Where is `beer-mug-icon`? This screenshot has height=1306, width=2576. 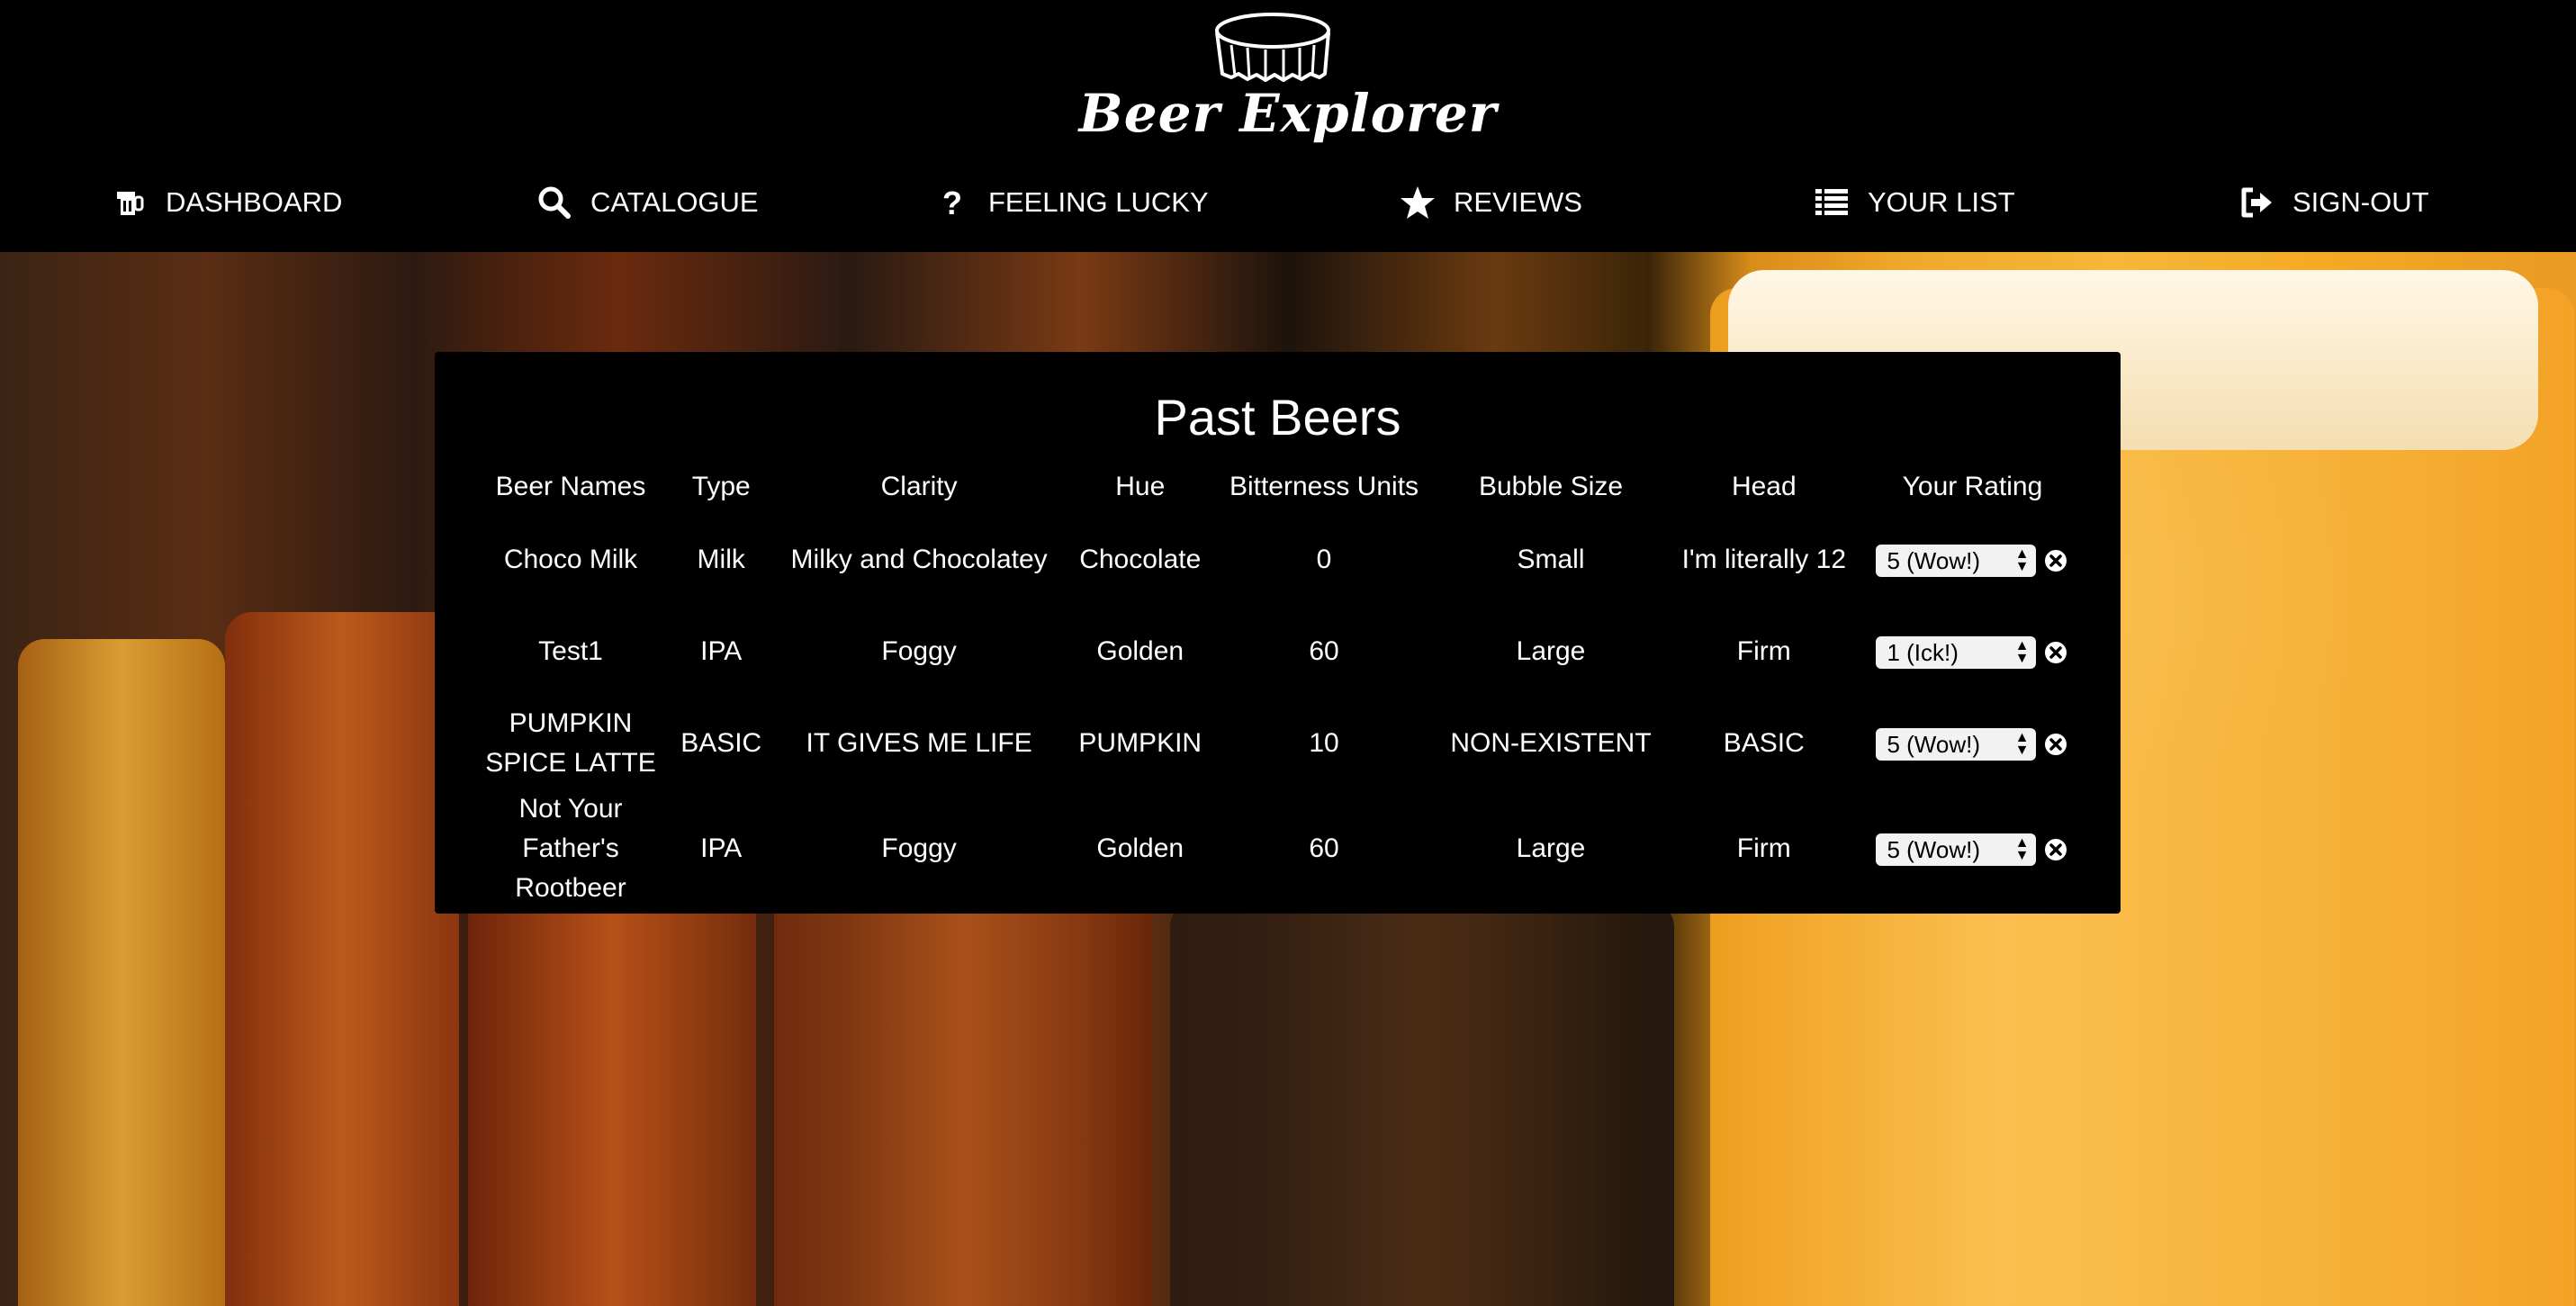
beer-mug-icon is located at coordinates (130, 203).